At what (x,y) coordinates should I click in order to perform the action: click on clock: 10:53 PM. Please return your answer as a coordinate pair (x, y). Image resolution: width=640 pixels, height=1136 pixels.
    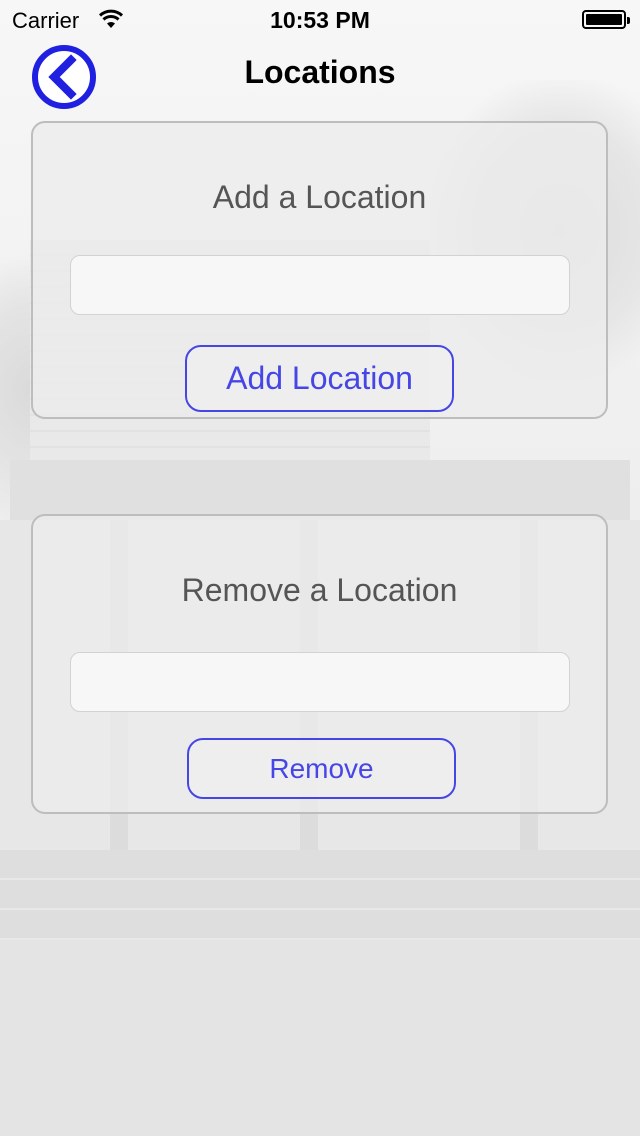
    Looking at the image, I should click on (320, 20).